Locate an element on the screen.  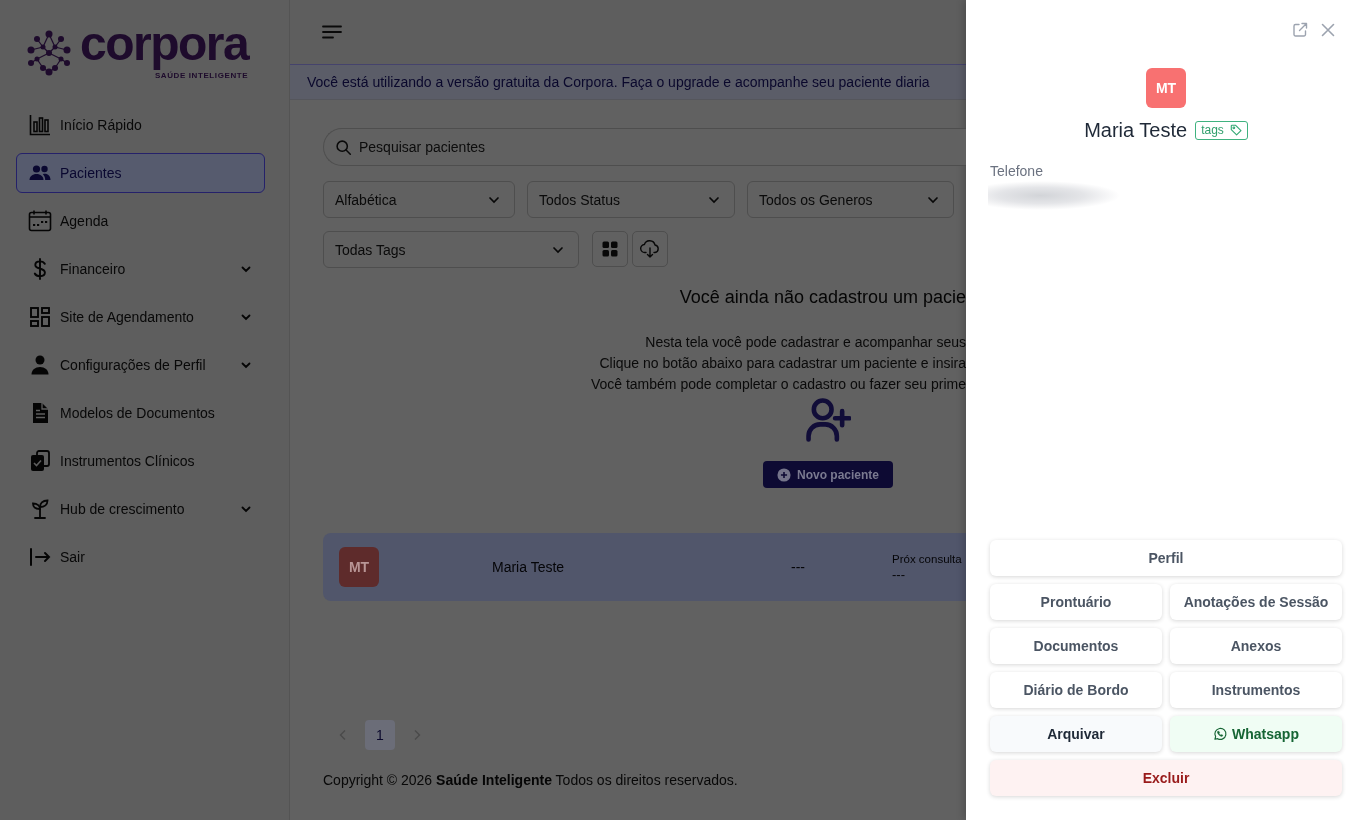
logout-icon is located at coordinates (40, 557).